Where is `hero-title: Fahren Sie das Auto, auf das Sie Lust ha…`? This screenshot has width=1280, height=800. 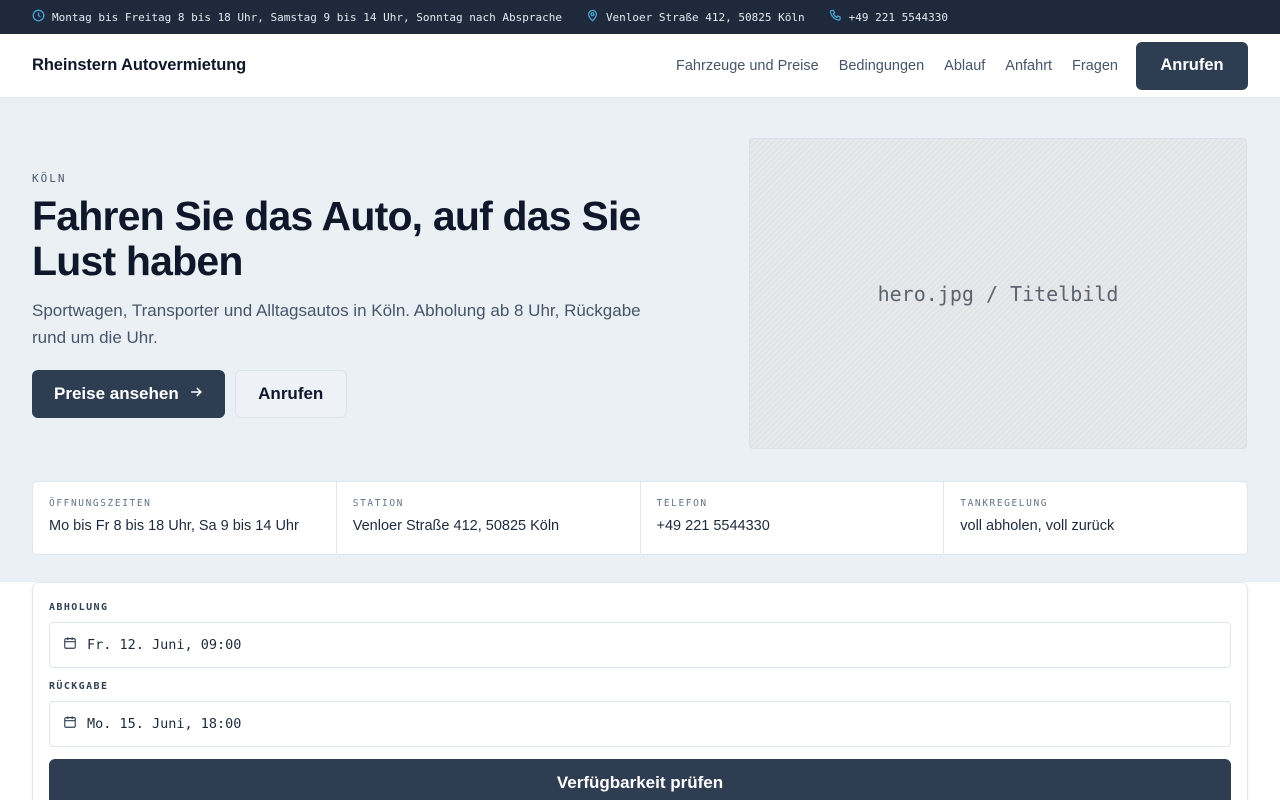 hero-title: Fahren Sie das Auto, auf das Sie Lust ha… is located at coordinates (336, 238).